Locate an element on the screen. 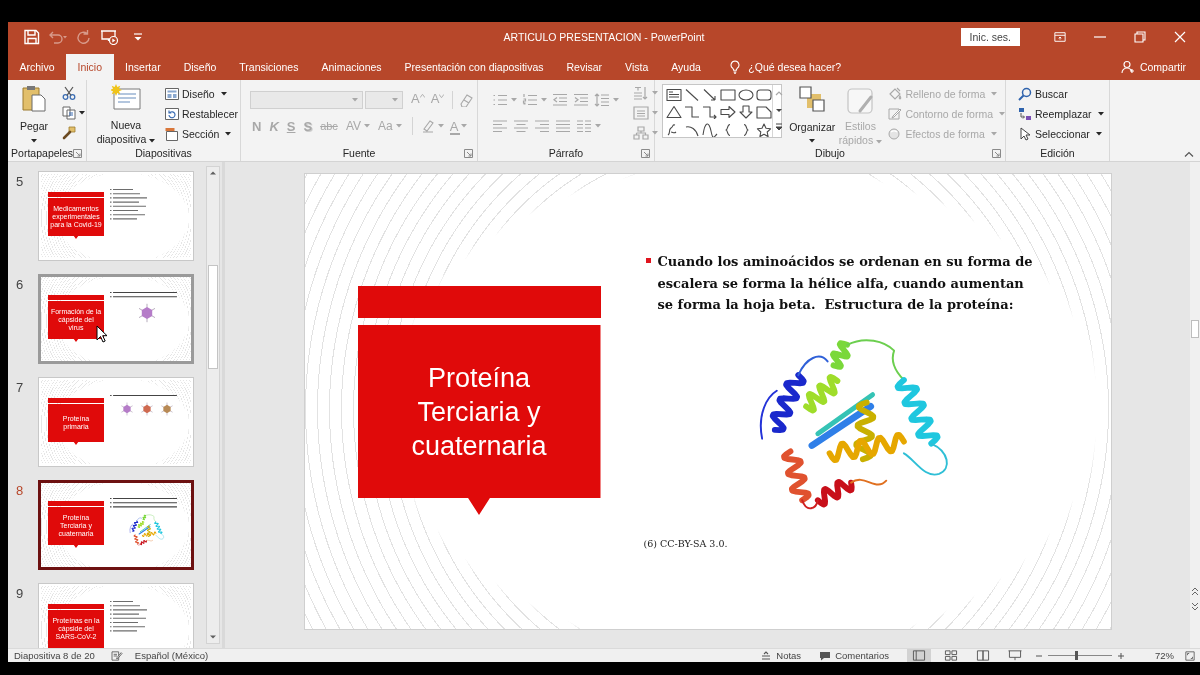 This screenshot has width=1200, height=675. cursor-icon is located at coordinates (102, 334).